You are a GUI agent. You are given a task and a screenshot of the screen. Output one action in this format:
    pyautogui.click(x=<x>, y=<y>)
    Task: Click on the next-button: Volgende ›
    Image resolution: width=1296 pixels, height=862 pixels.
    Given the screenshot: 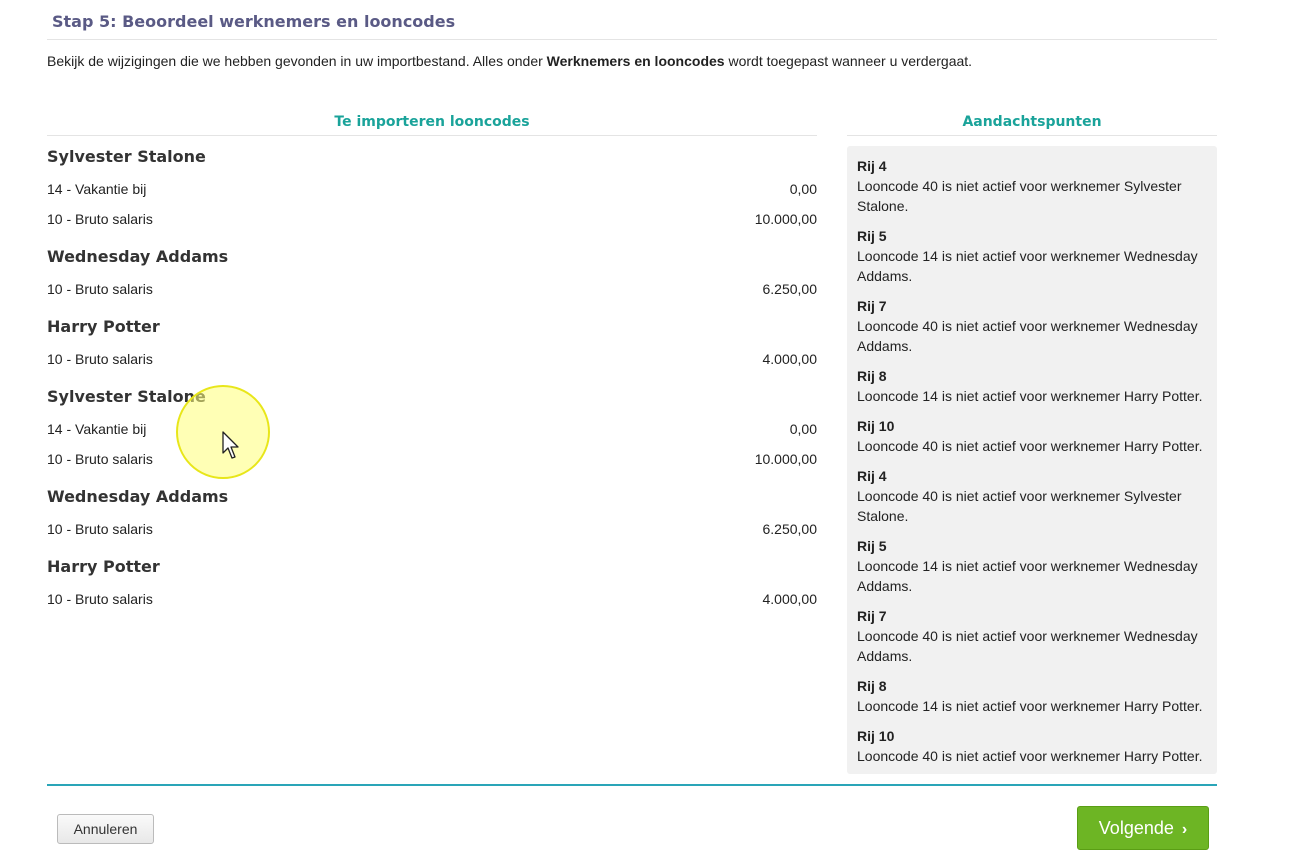 What is the action you would take?
    pyautogui.click(x=1143, y=828)
    